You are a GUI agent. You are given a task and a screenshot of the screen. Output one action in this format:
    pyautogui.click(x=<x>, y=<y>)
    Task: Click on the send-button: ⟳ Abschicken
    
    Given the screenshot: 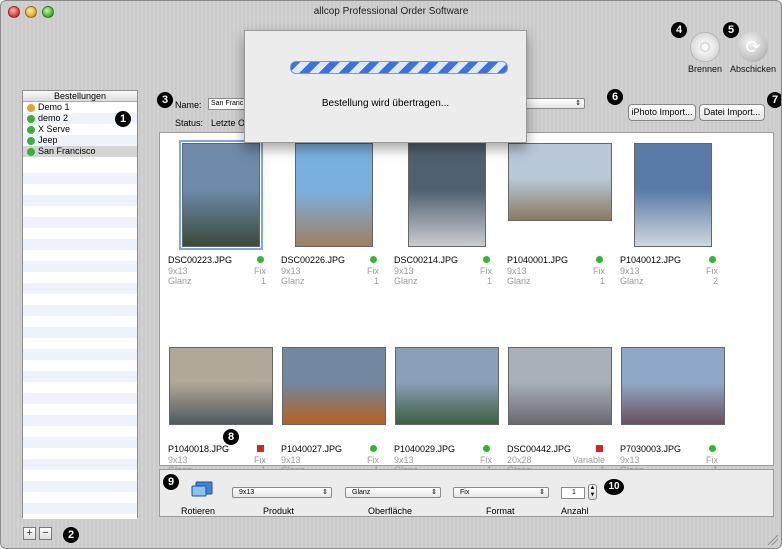 What is the action you would take?
    pyautogui.click(x=753, y=53)
    